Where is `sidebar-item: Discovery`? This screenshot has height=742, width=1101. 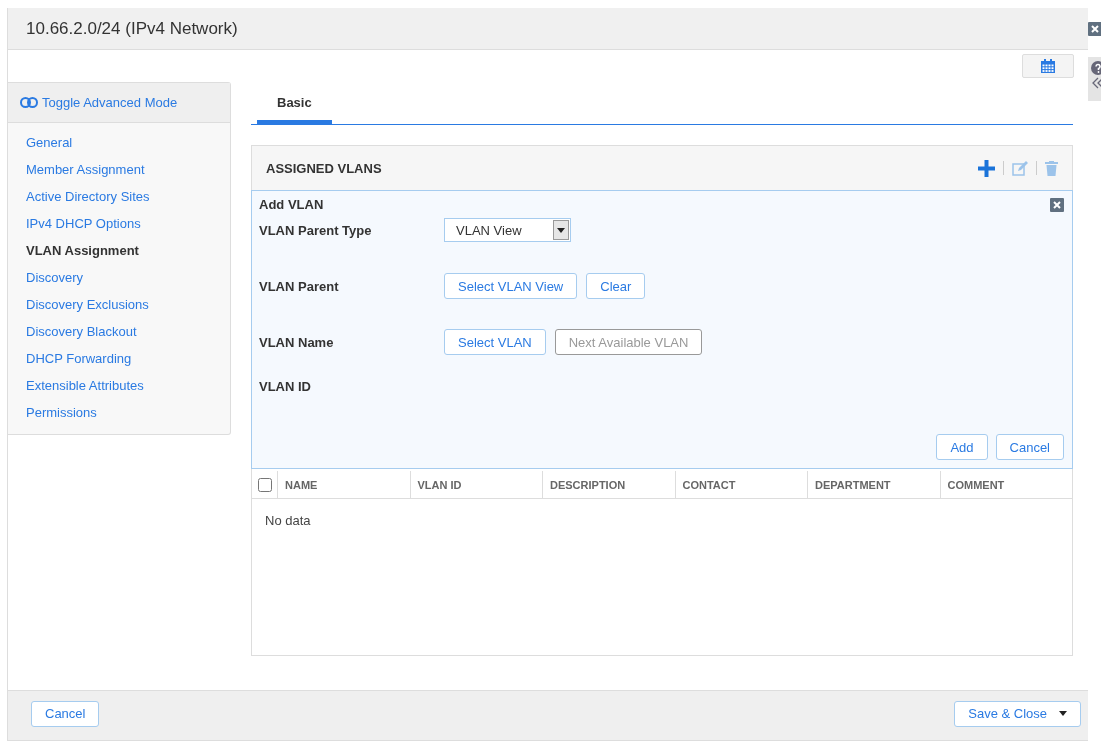 sidebar-item: Discovery is located at coordinates (128, 277).